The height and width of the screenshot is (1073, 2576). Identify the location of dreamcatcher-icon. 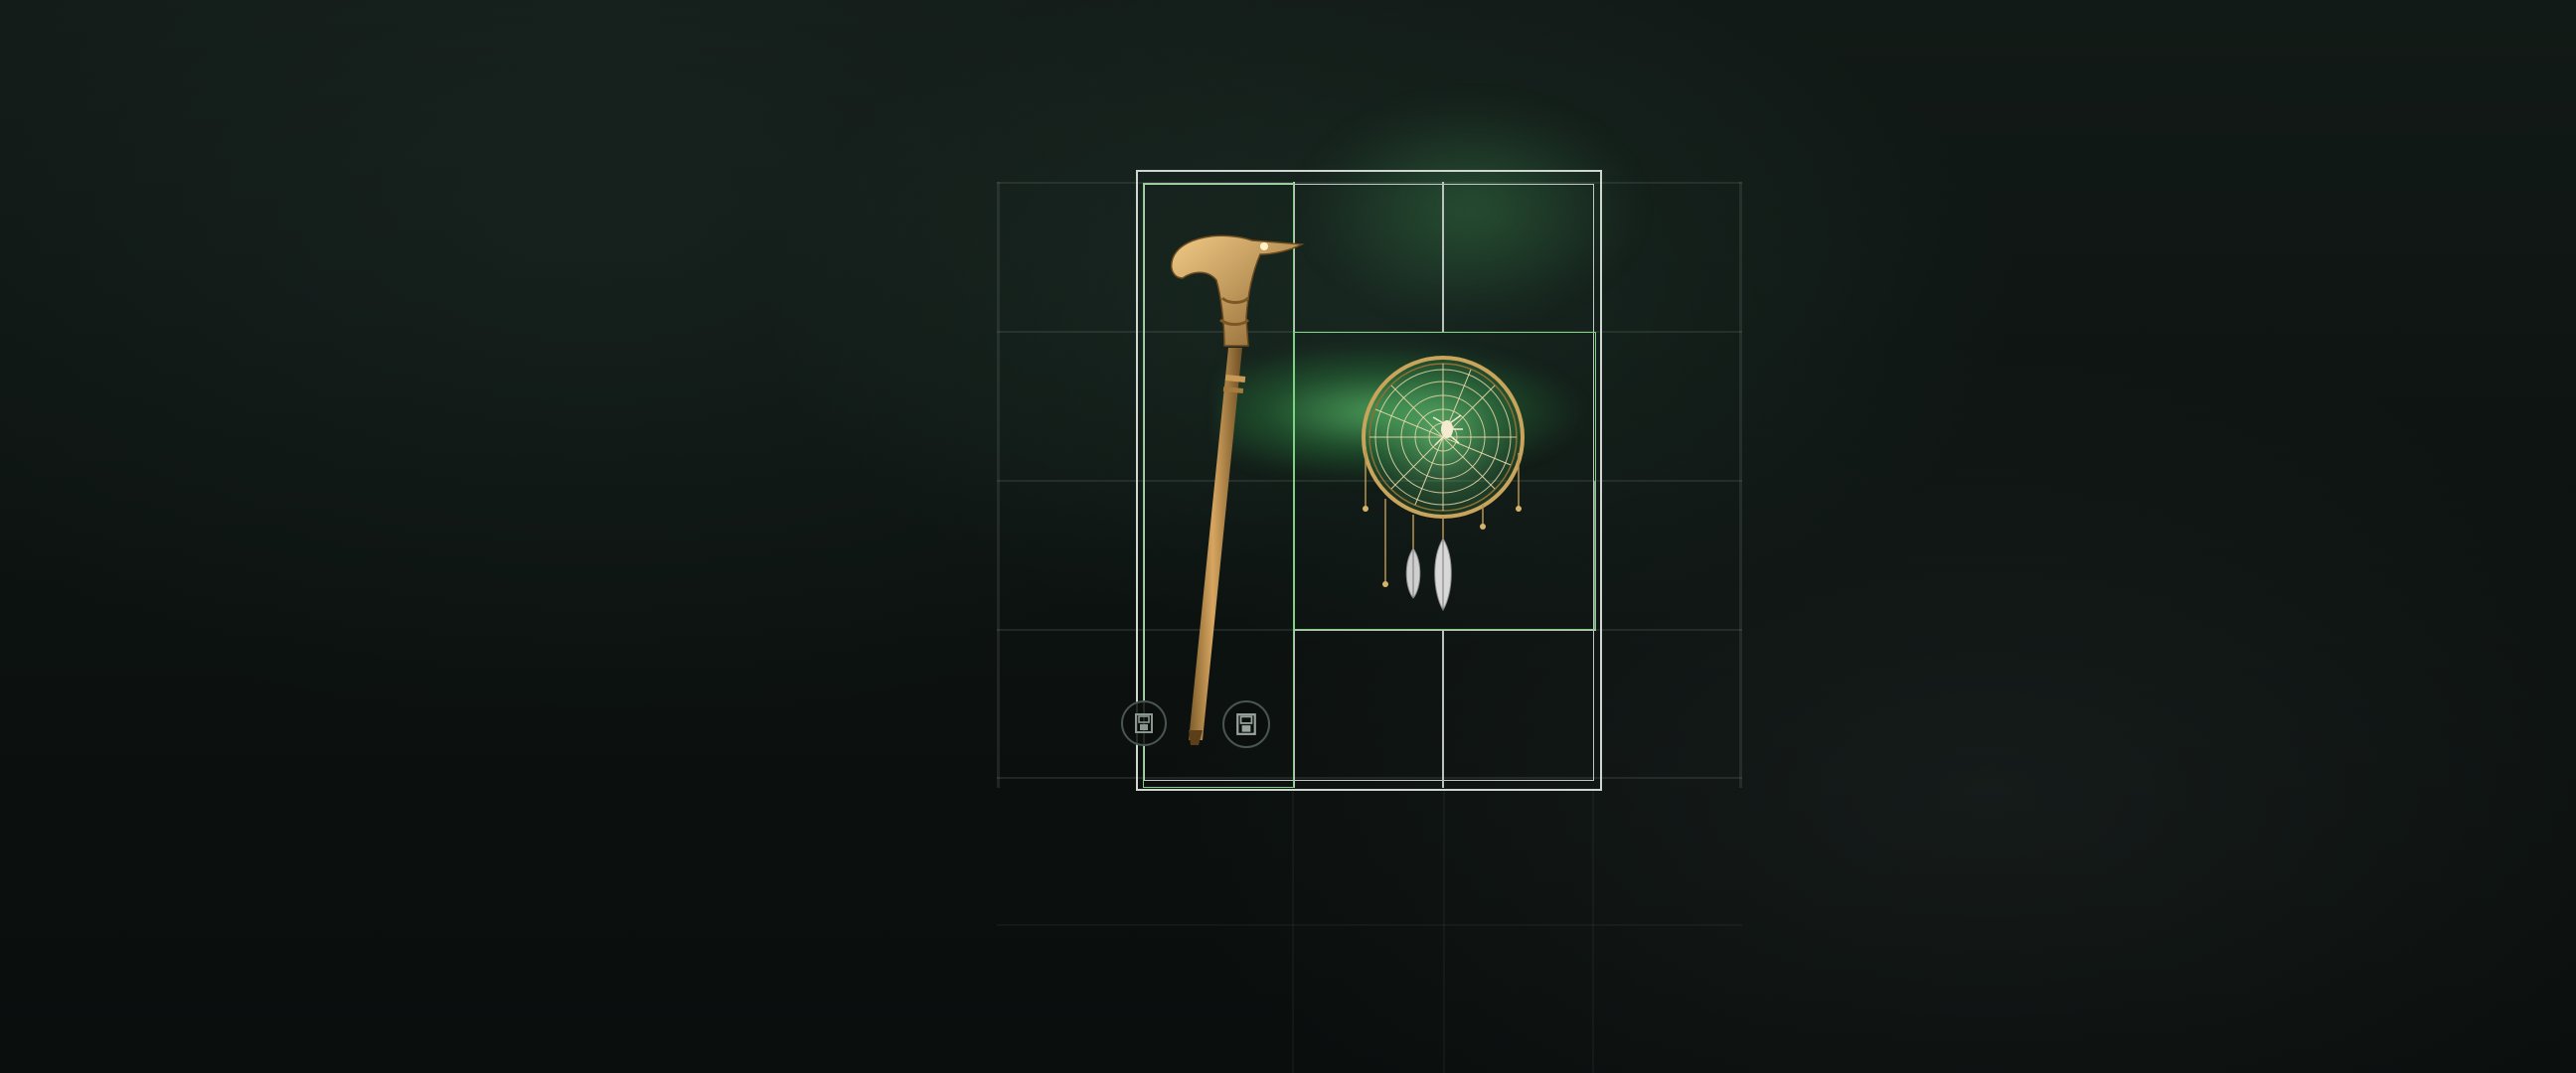
(1446, 484).